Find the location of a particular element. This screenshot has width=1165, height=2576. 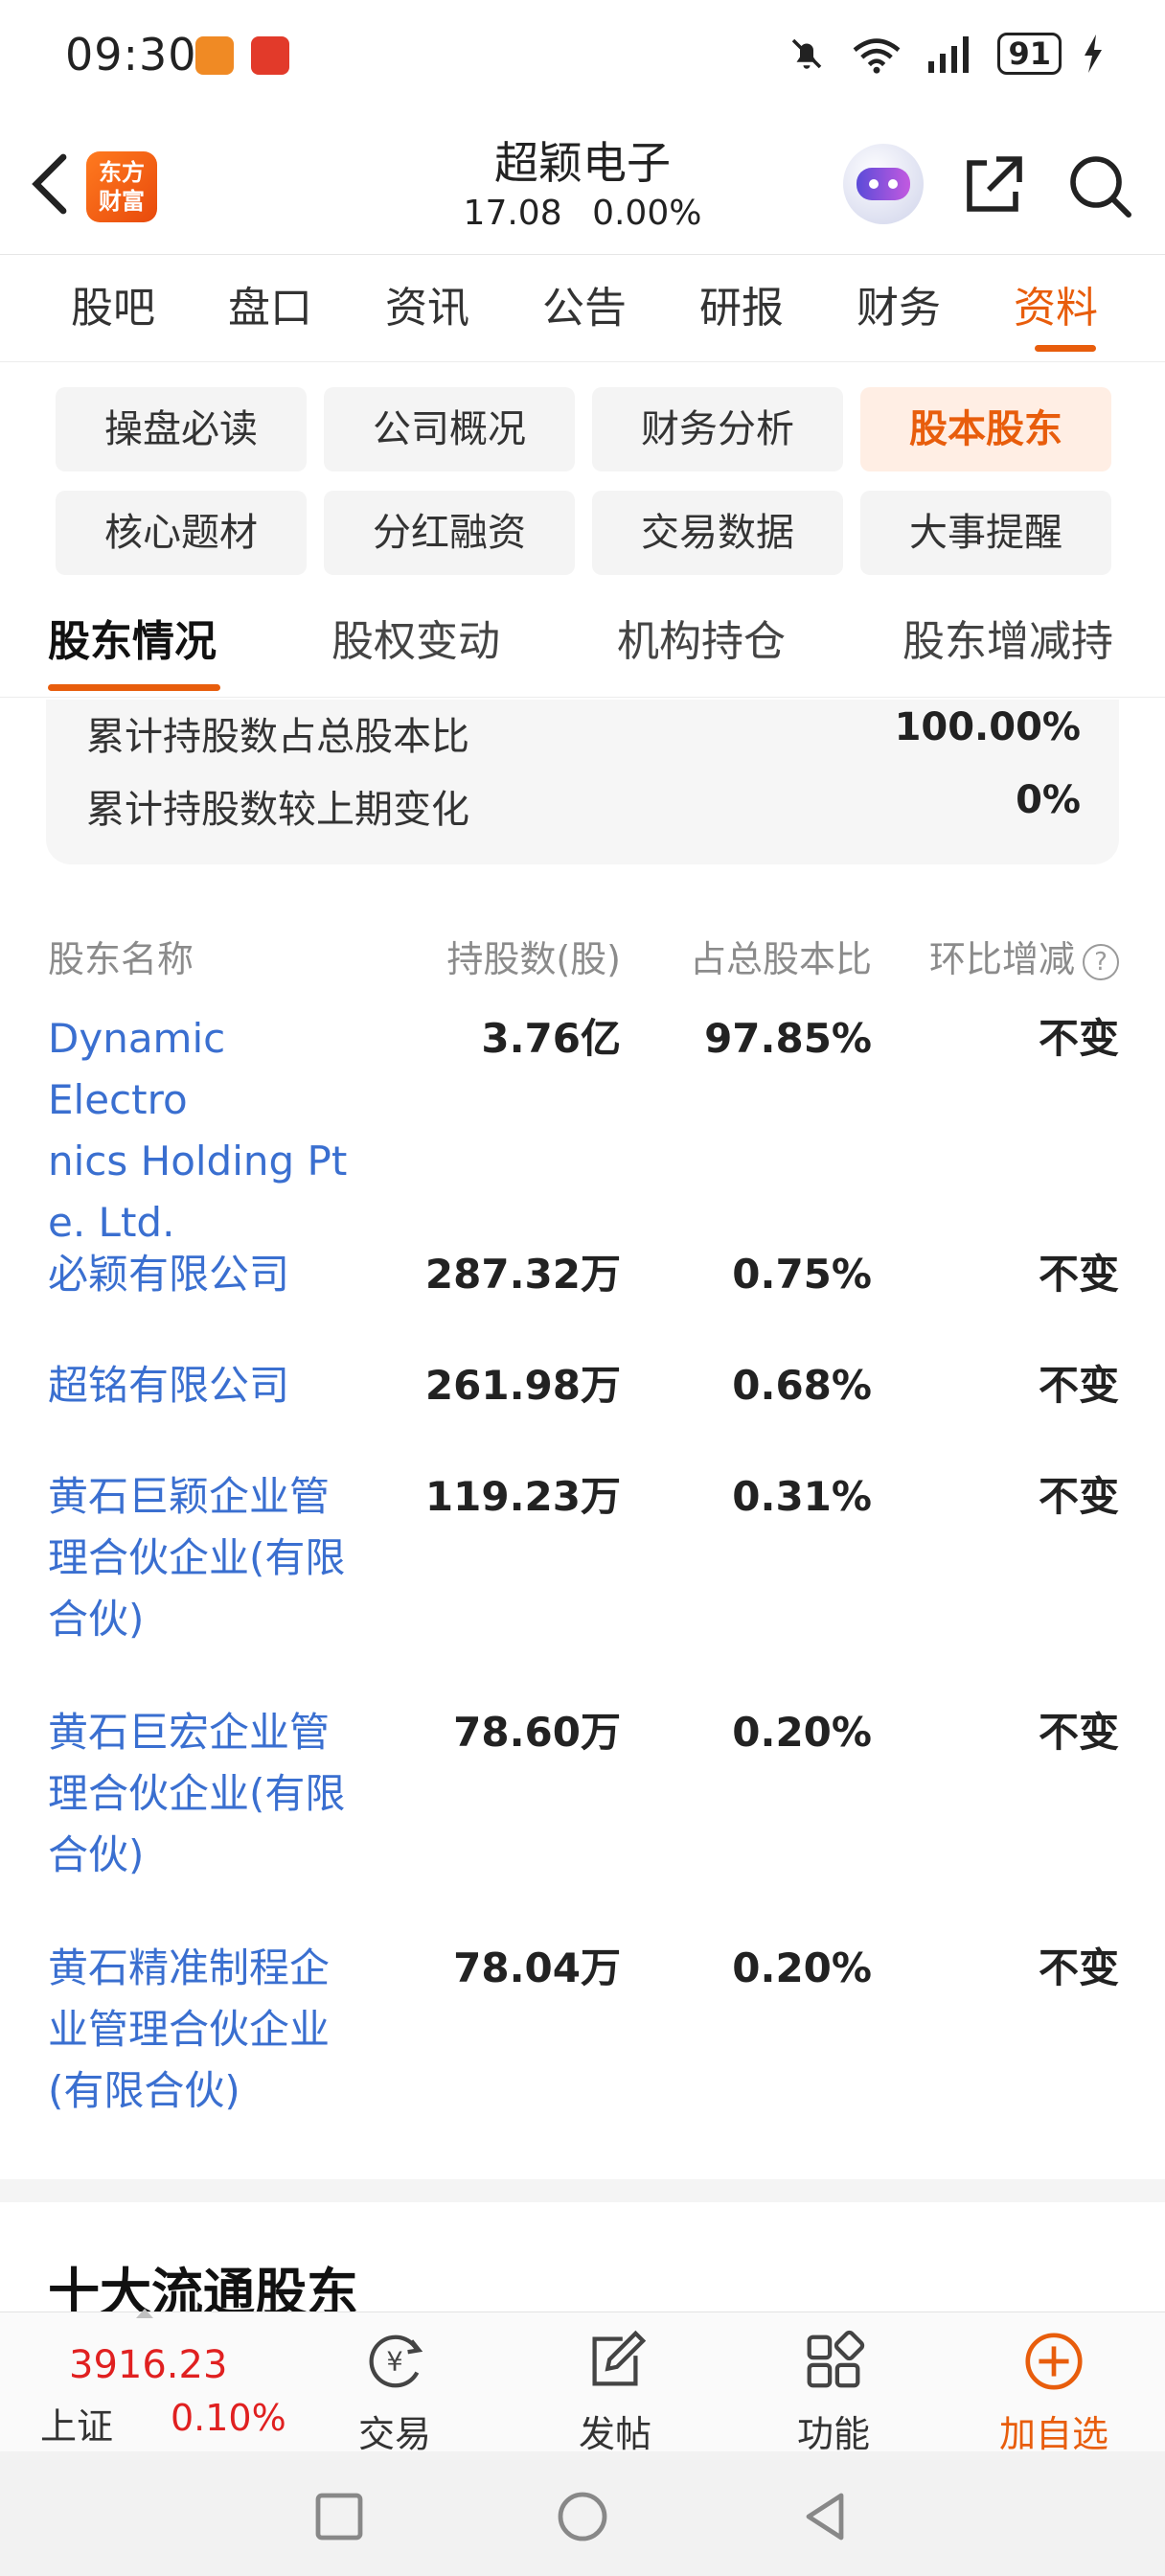

add-watchlist-icon is located at coordinates (1054, 2361).